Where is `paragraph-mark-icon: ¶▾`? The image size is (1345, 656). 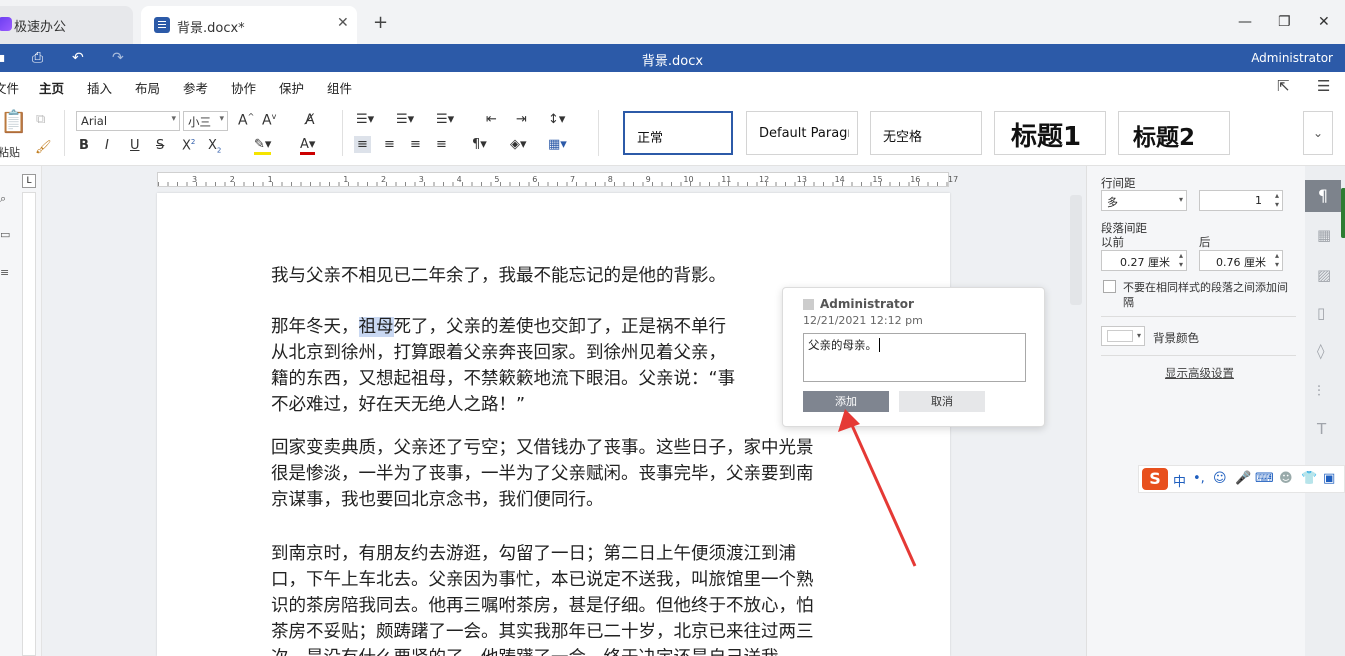 paragraph-mark-icon: ¶▾ is located at coordinates (479, 144).